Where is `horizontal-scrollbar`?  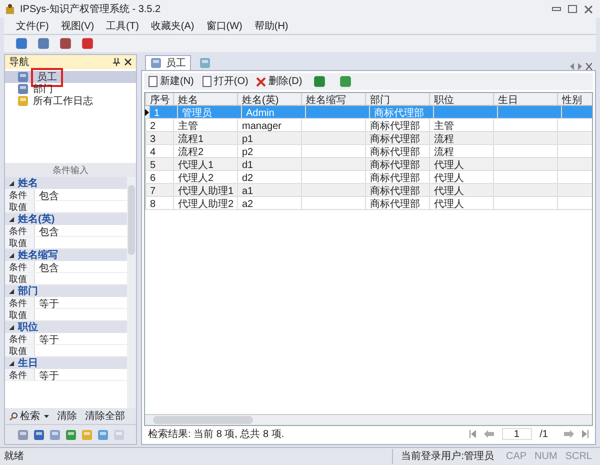 horizontal-scrollbar is located at coordinates (368, 419).